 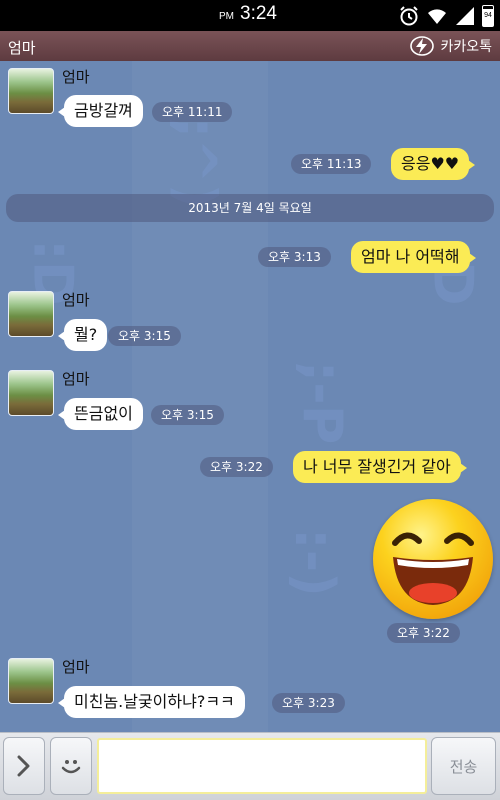 What do you see at coordinates (82, 335) in the screenshot?
I see `message-bubble: 뭘?` at bounding box center [82, 335].